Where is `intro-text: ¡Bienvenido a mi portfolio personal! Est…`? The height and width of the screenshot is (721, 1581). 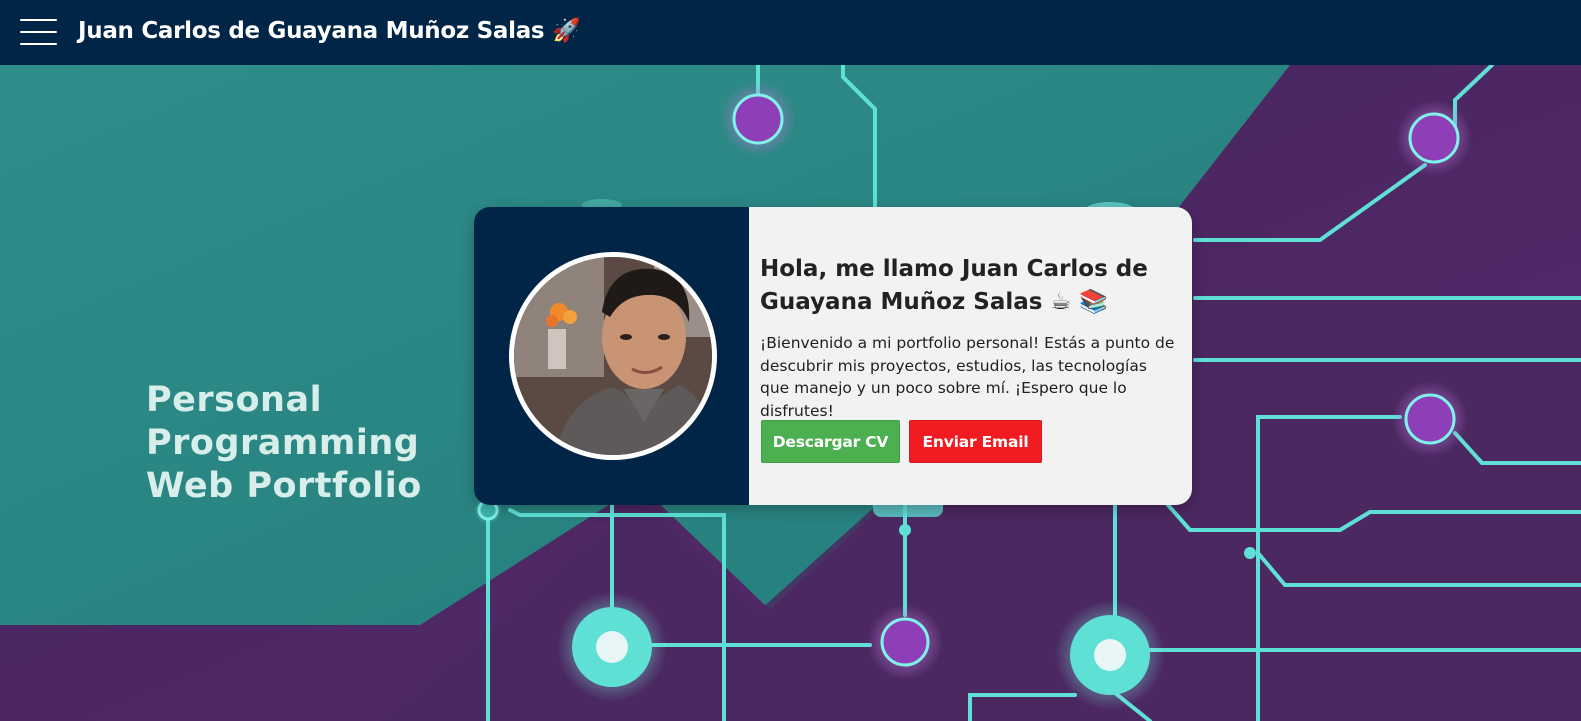
intro-text: ¡Bienvenido a mi portfolio personal! Est… is located at coordinates (967, 377).